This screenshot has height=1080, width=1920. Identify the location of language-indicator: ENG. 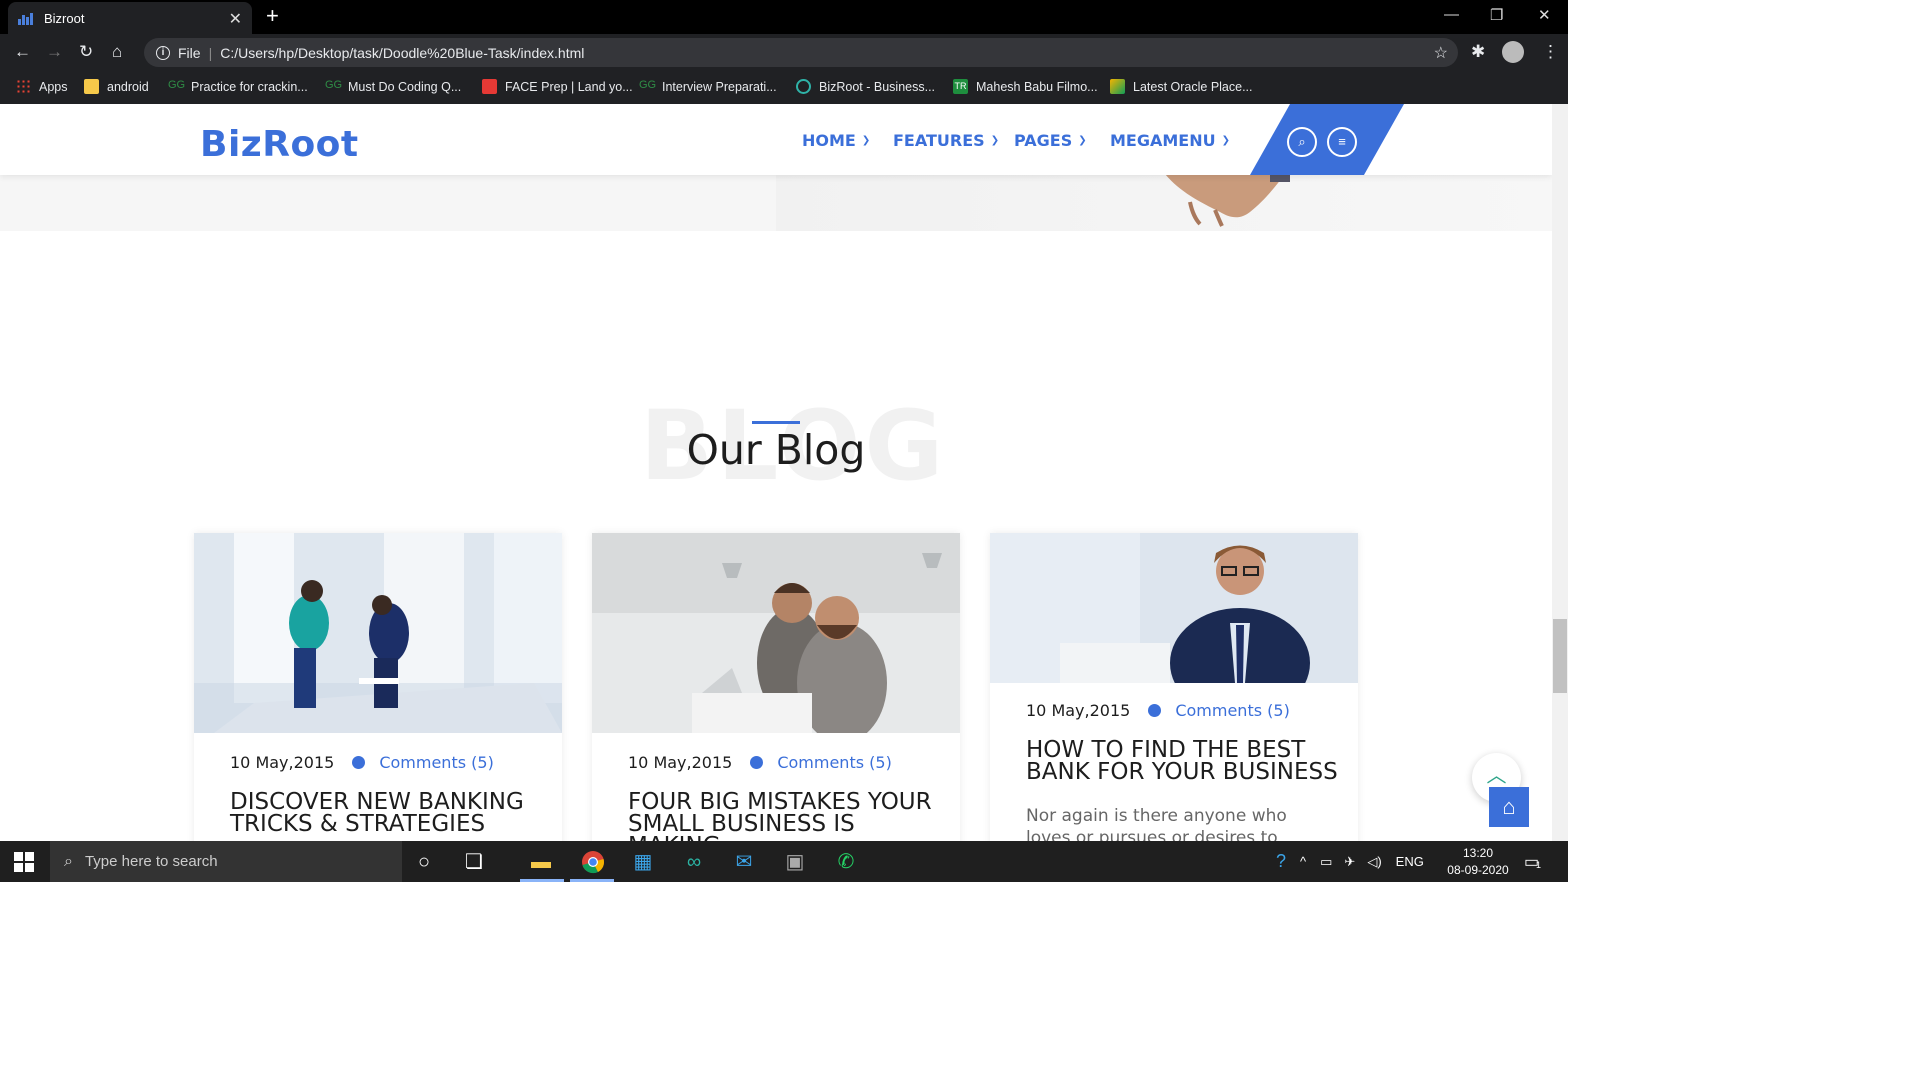
(1410, 861).